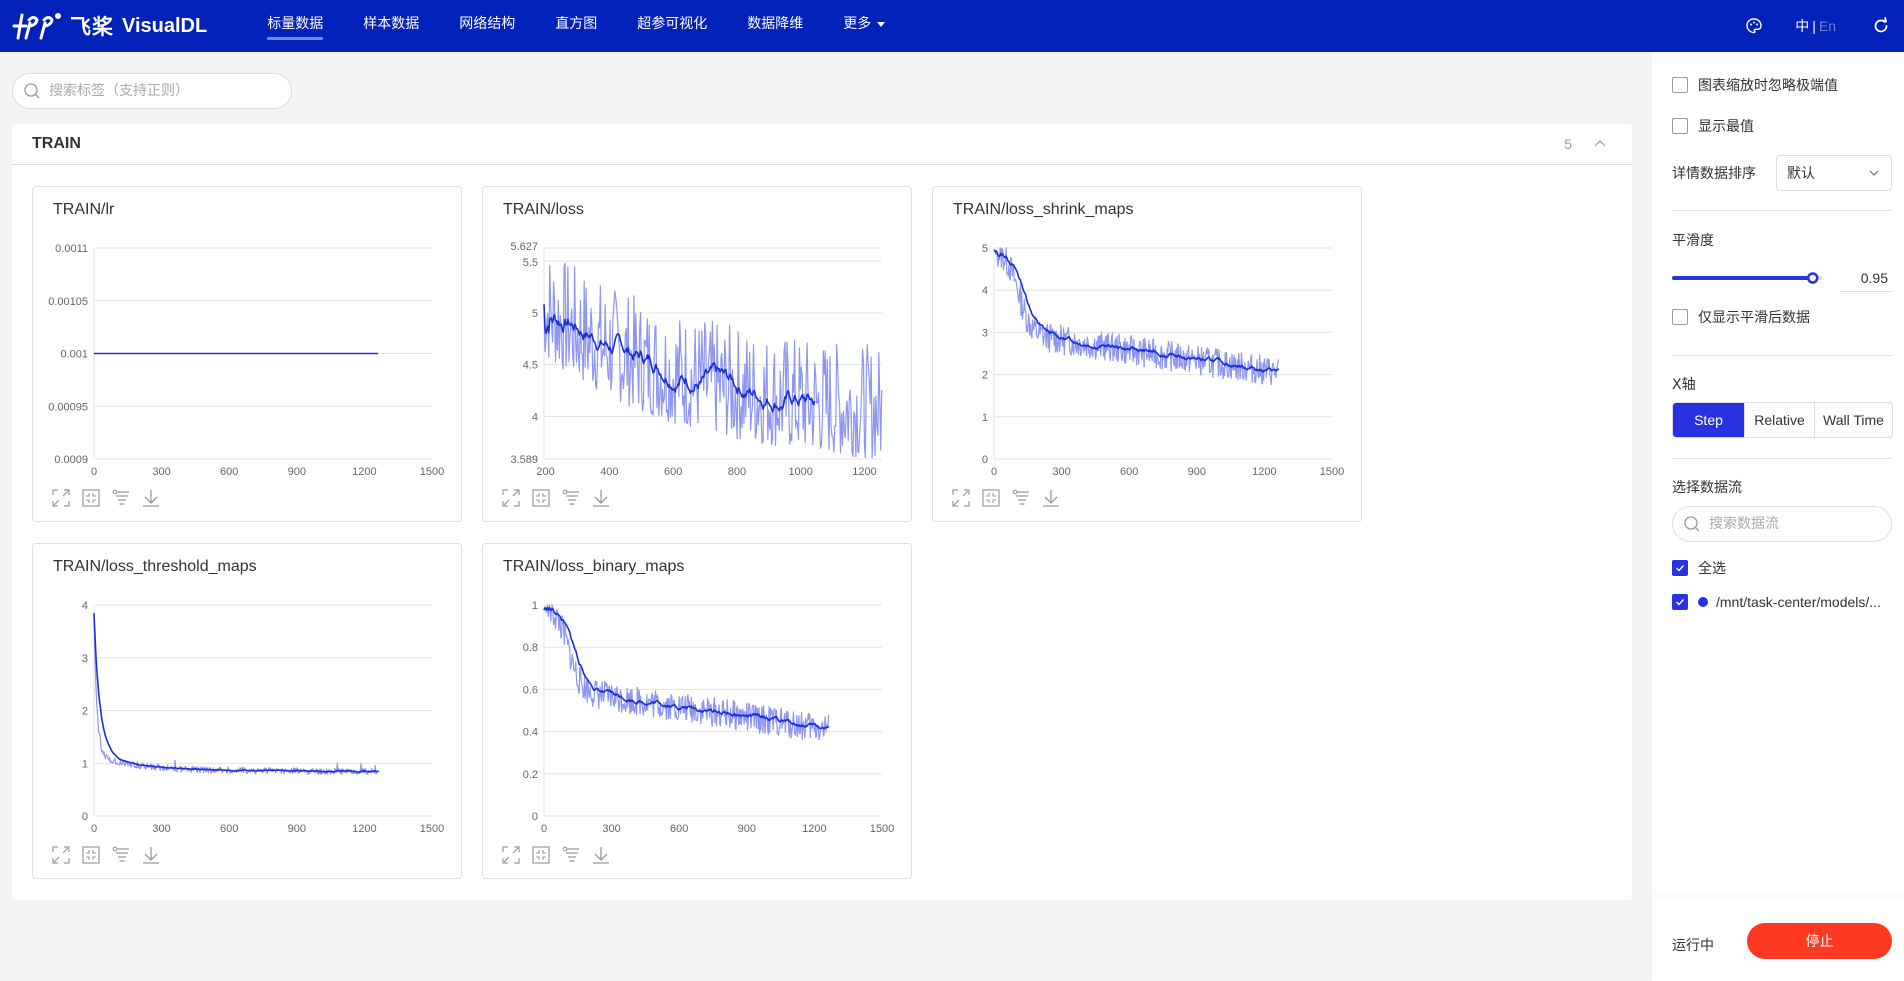 Image resolution: width=1904 pixels, height=981 pixels. What do you see at coordinates (1680, 126) in the screenshot?
I see `show-extremes-checkbox` at bounding box center [1680, 126].